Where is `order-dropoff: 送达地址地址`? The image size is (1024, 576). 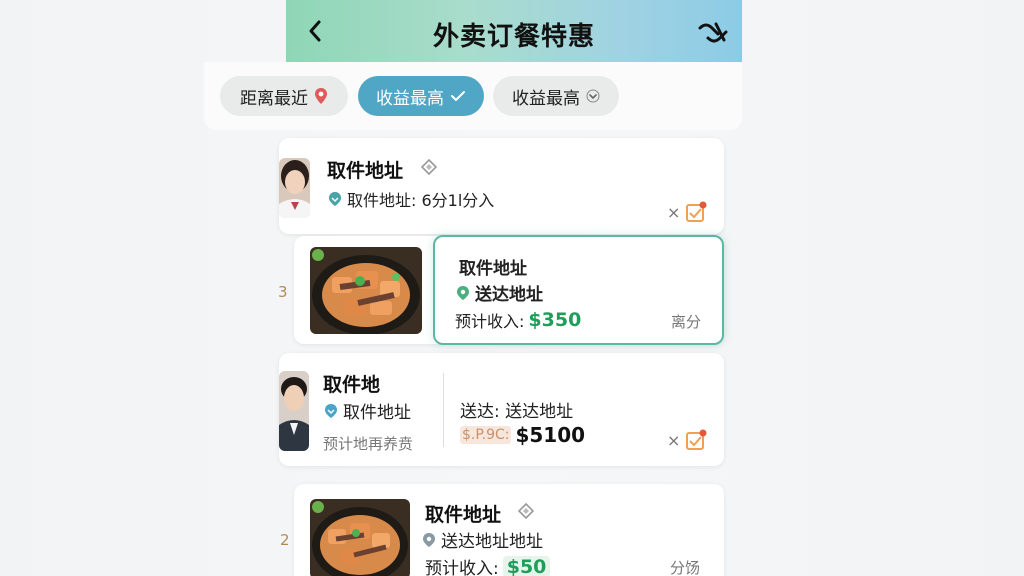 order-dropoff: 送达地址地址 is located at coordinates (492, 542).